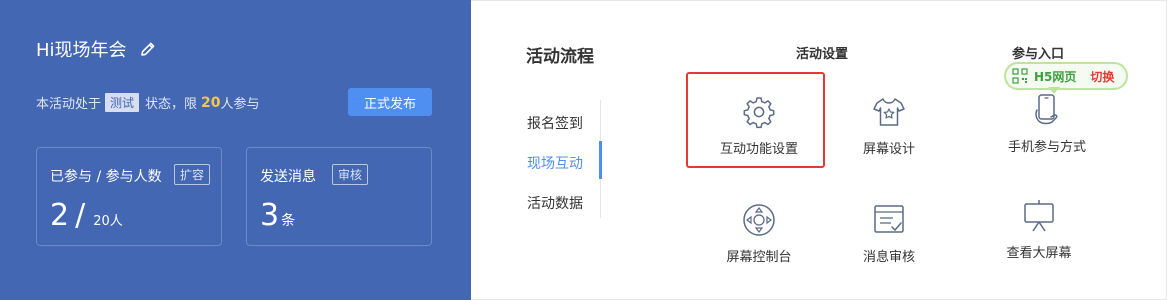  What do you see at coordinates (1039, 253) in the screenshot?
I see `tile-label: 查看大屏幕` at bounding box center [1039, 253].